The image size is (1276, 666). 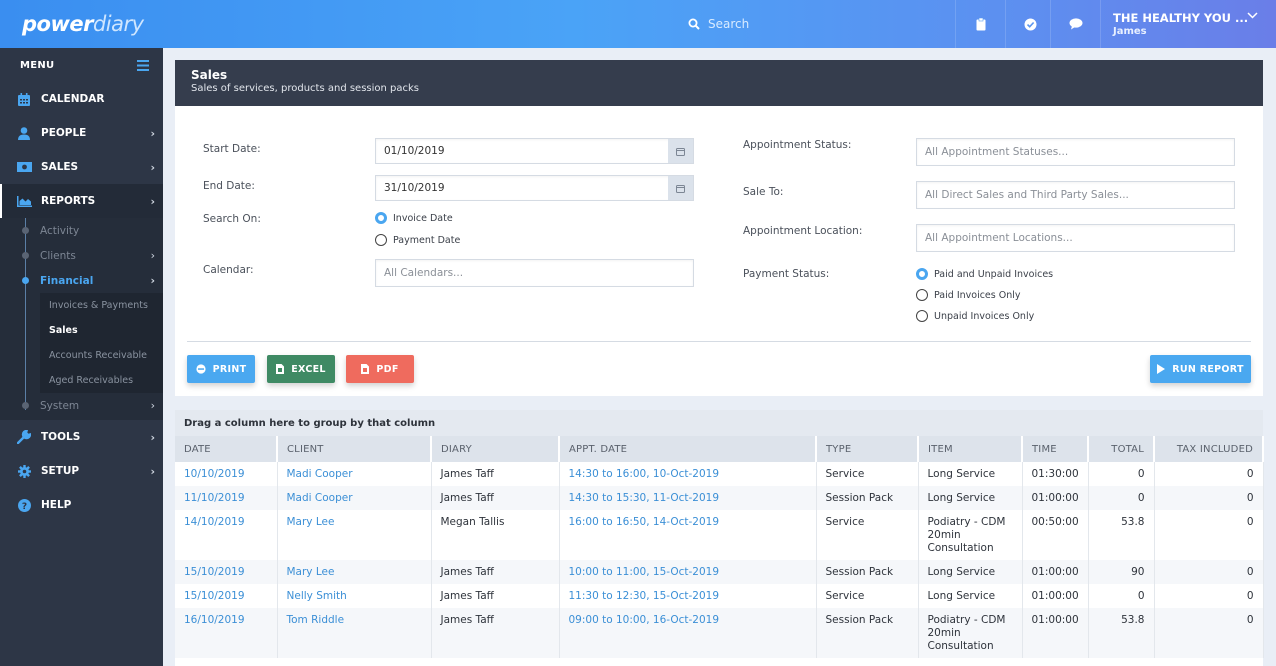 I want to click on print-button: PRINT, so click(x=221, y=369).